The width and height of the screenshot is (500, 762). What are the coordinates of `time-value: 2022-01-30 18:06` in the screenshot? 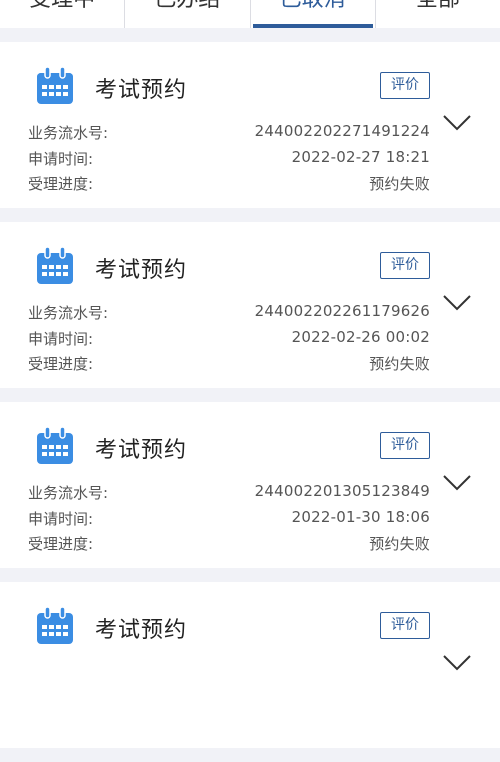 It's located at (360, 517).